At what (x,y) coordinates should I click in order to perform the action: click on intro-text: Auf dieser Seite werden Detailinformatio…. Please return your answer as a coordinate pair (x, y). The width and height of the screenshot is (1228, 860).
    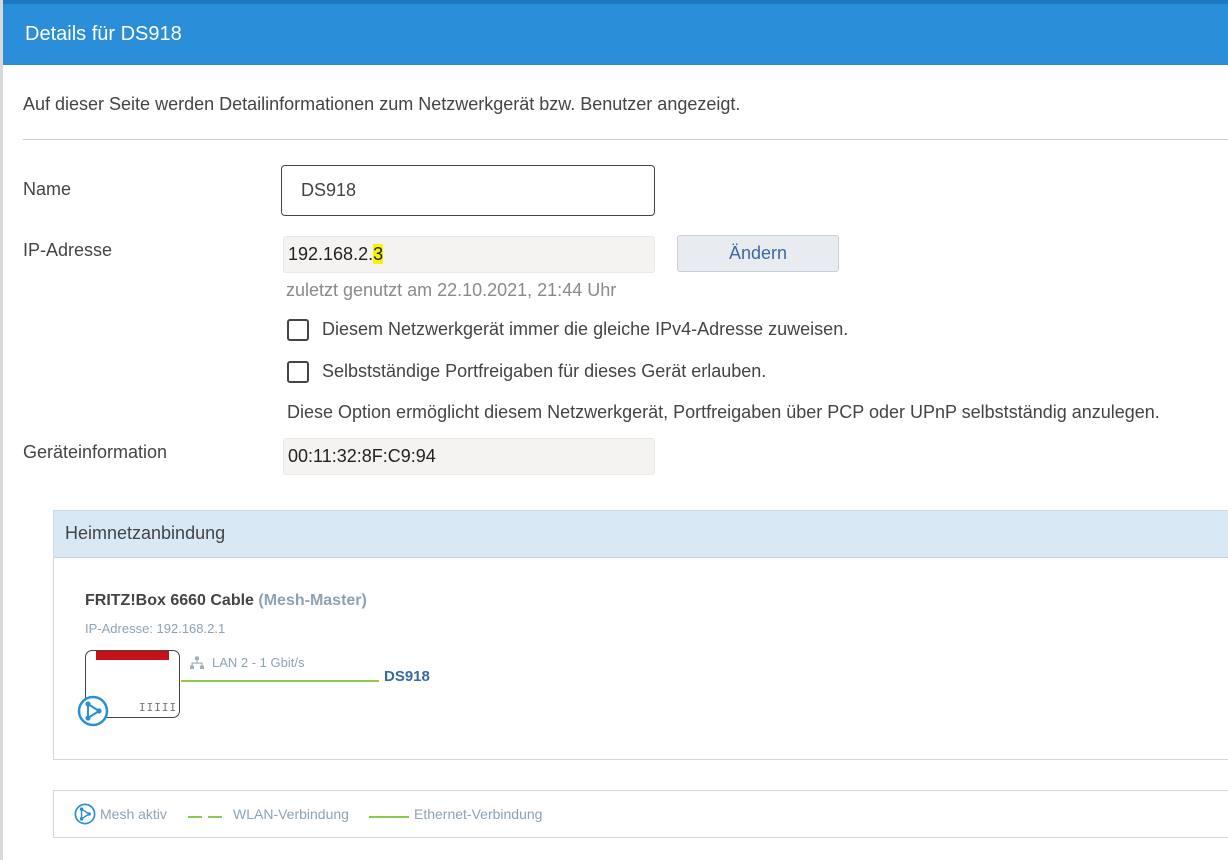
    Looking at the image, I should click on (382, 104).